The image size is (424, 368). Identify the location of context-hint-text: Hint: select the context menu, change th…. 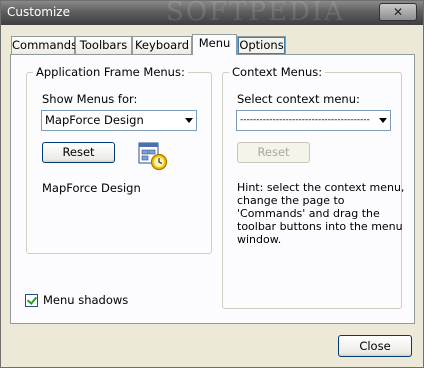
(321, 213).